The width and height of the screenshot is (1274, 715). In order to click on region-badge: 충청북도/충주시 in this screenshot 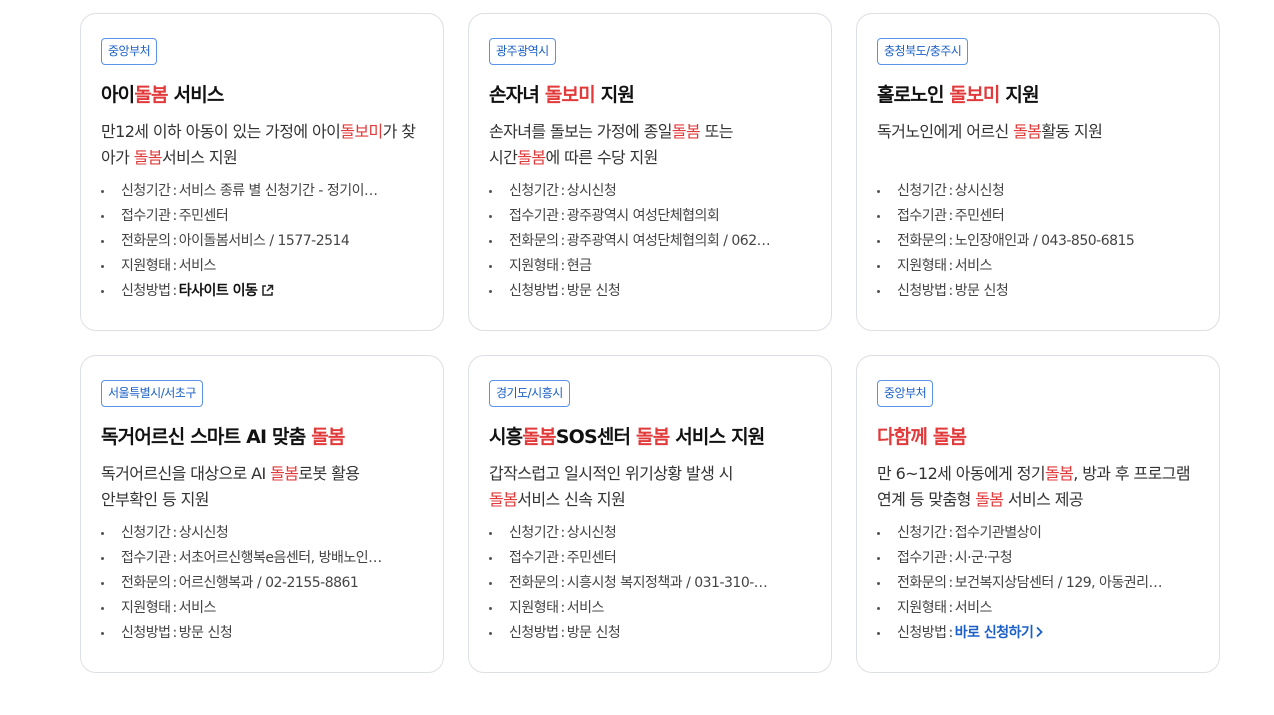, I will do `click(923, 51)`.